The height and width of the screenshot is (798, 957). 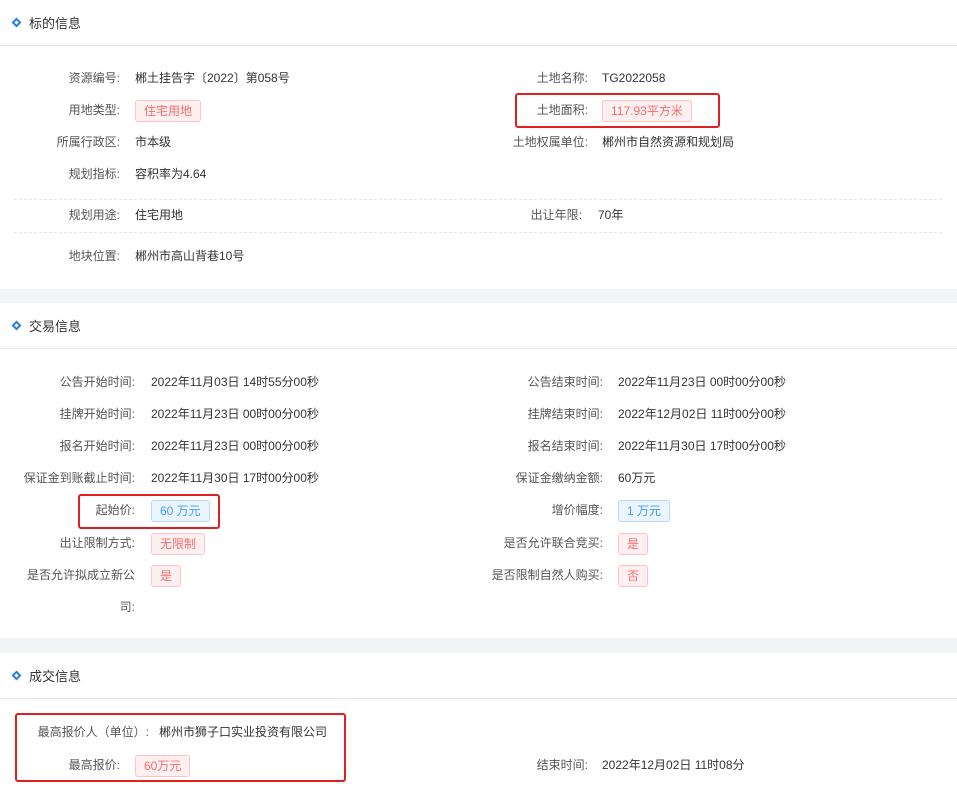 What do you see at coordinates (702, 414) in the screenshot?
I see `listing-end-value: 2022年12月02日 11时00分00秒` at bounding box center [702, 414].